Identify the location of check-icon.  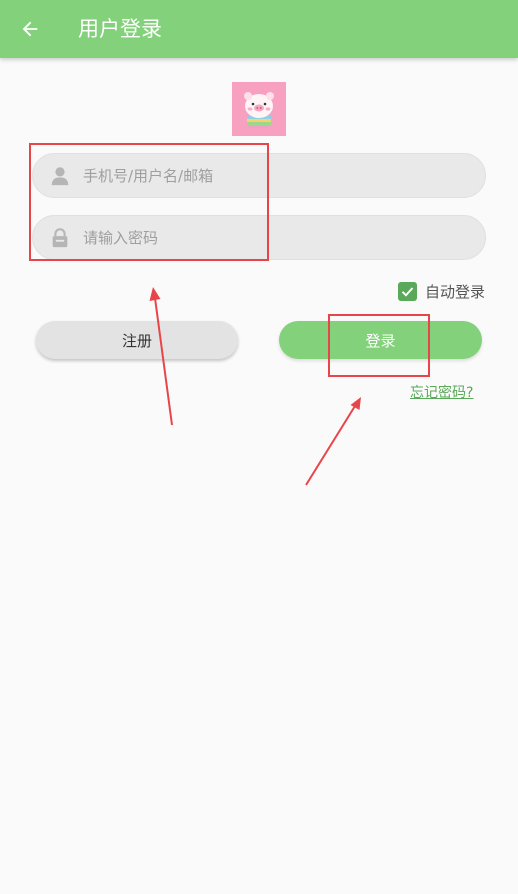
(407, 291).